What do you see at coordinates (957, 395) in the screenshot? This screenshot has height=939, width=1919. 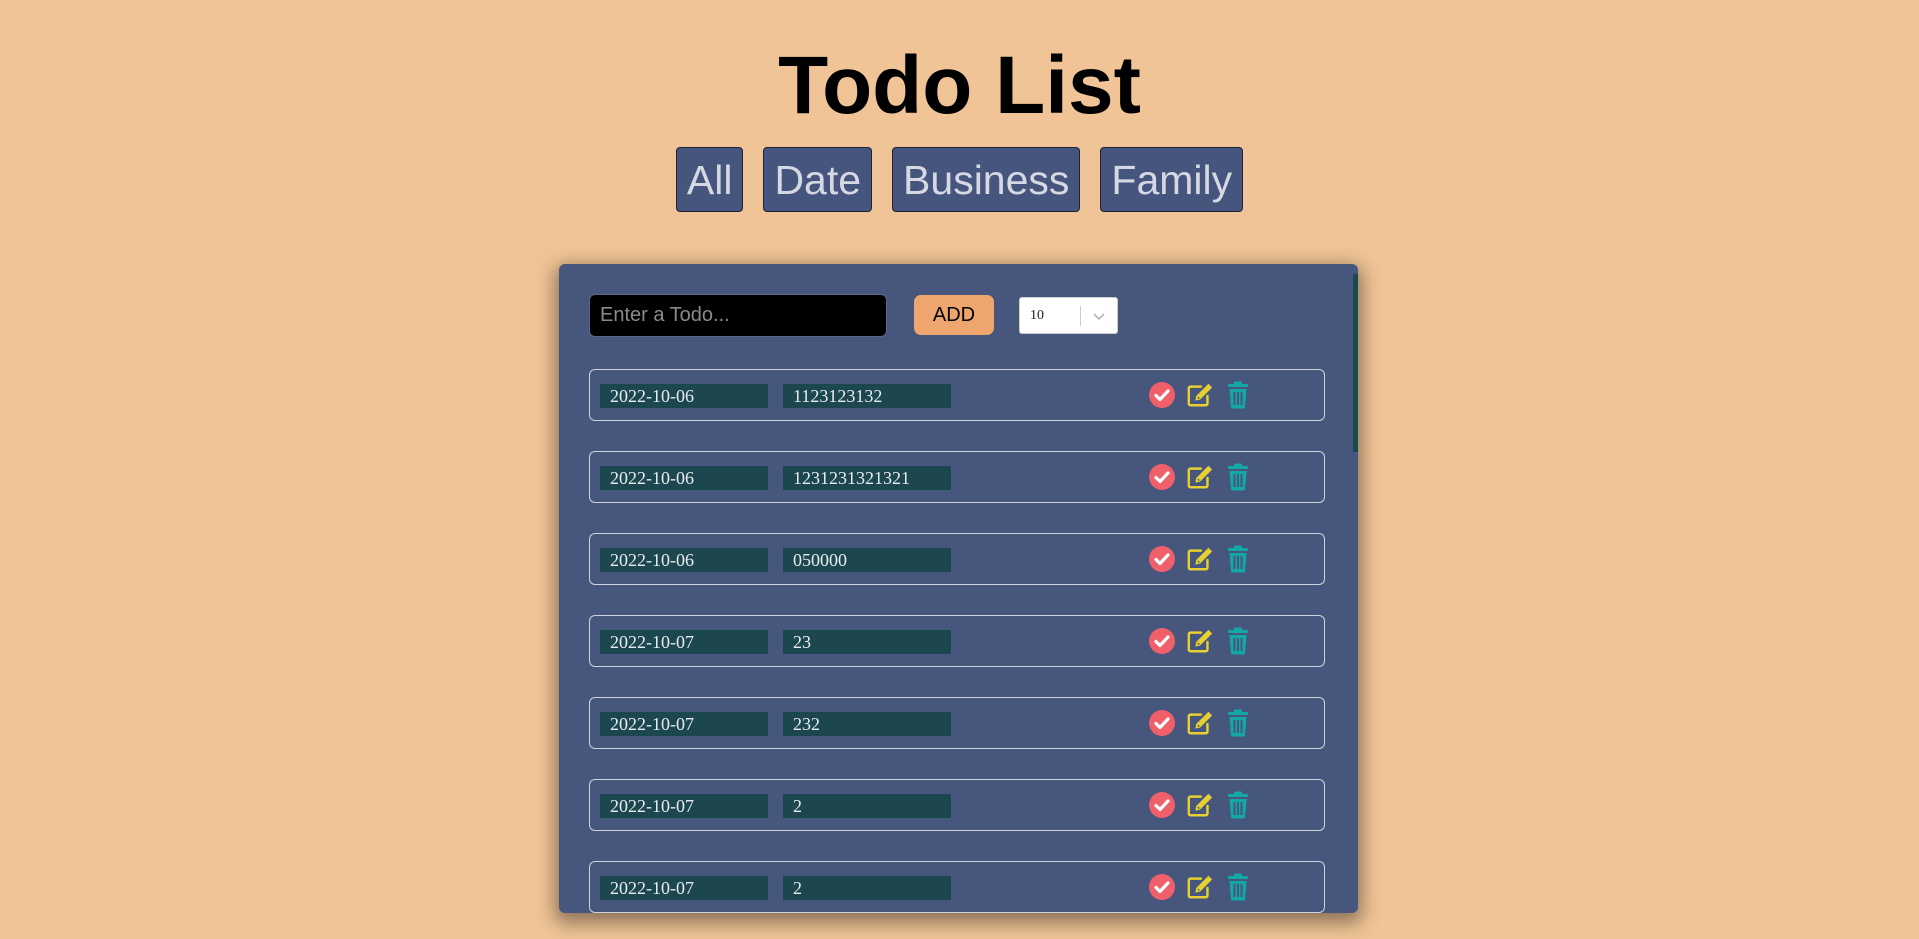 I see `todo-item: 2022-10-06 1123123132` at bounding box center [957, 395].